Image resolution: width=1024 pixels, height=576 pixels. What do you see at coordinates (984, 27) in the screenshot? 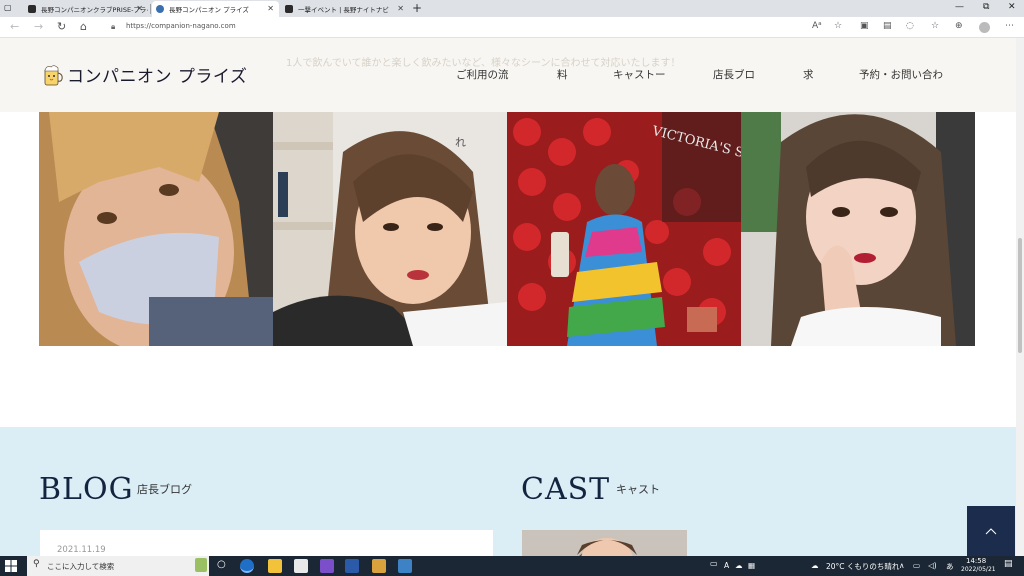
I see `profile-avatar` at bounding box center [984, 27].